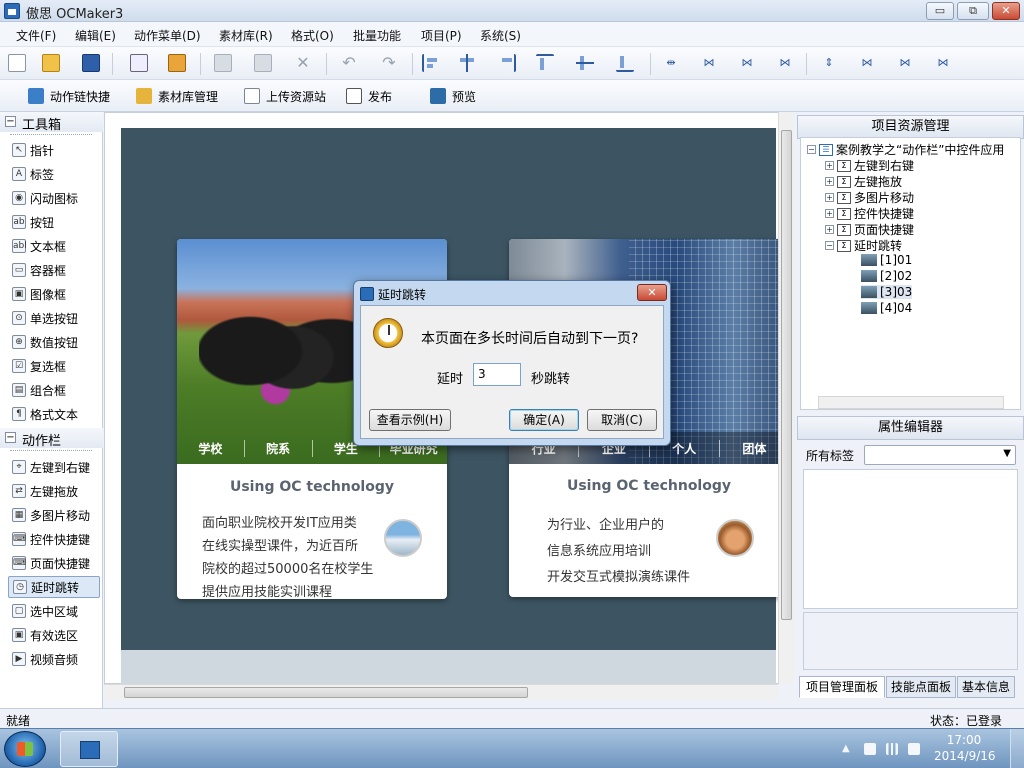  Describe the element at coordinates (965, 748) in the screenshot. I see `taskbar-clock: 17:00 2014/9/16` at that location.